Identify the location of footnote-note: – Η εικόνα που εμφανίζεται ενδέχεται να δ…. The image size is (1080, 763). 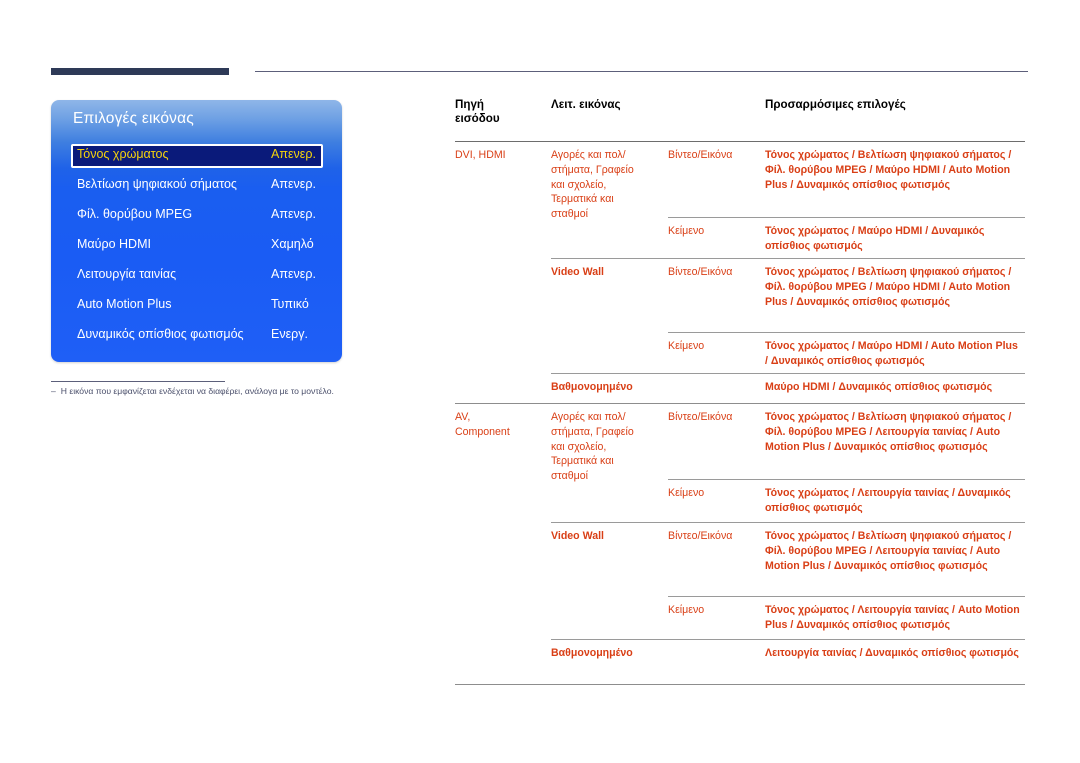
(241, 391).